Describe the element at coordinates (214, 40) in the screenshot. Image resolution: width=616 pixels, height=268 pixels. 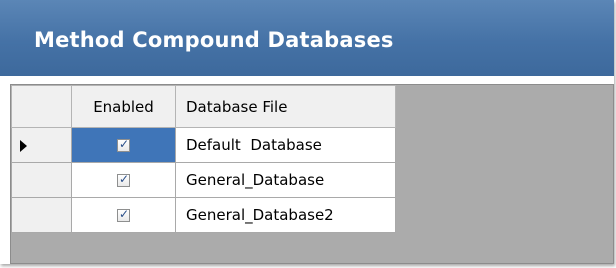
I see `panel-title: Method Compound Databases` at that location.